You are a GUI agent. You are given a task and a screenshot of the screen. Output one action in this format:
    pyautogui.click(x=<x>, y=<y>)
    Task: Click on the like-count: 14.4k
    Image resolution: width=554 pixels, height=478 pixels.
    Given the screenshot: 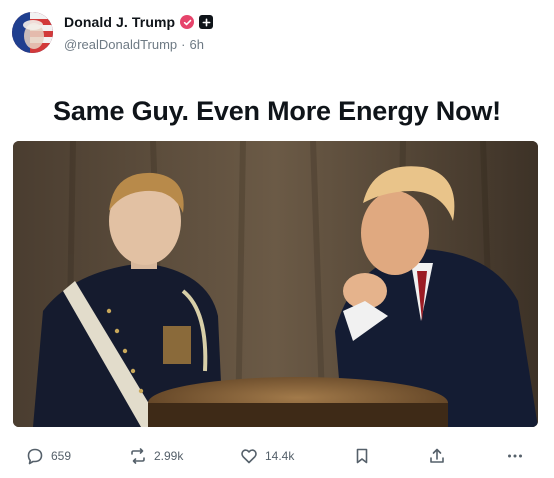 What is the action you would take?
    pyautogui.click(x=280, y=456)
    